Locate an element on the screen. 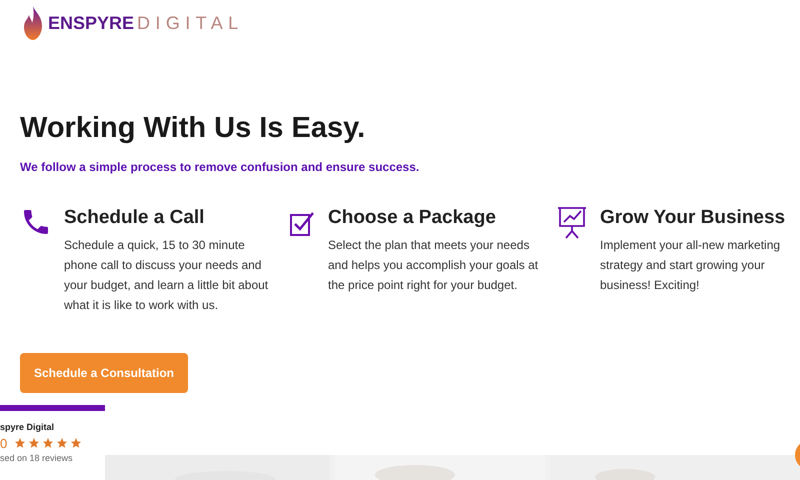  checkbox-icon is located at coordinates (302, 224).